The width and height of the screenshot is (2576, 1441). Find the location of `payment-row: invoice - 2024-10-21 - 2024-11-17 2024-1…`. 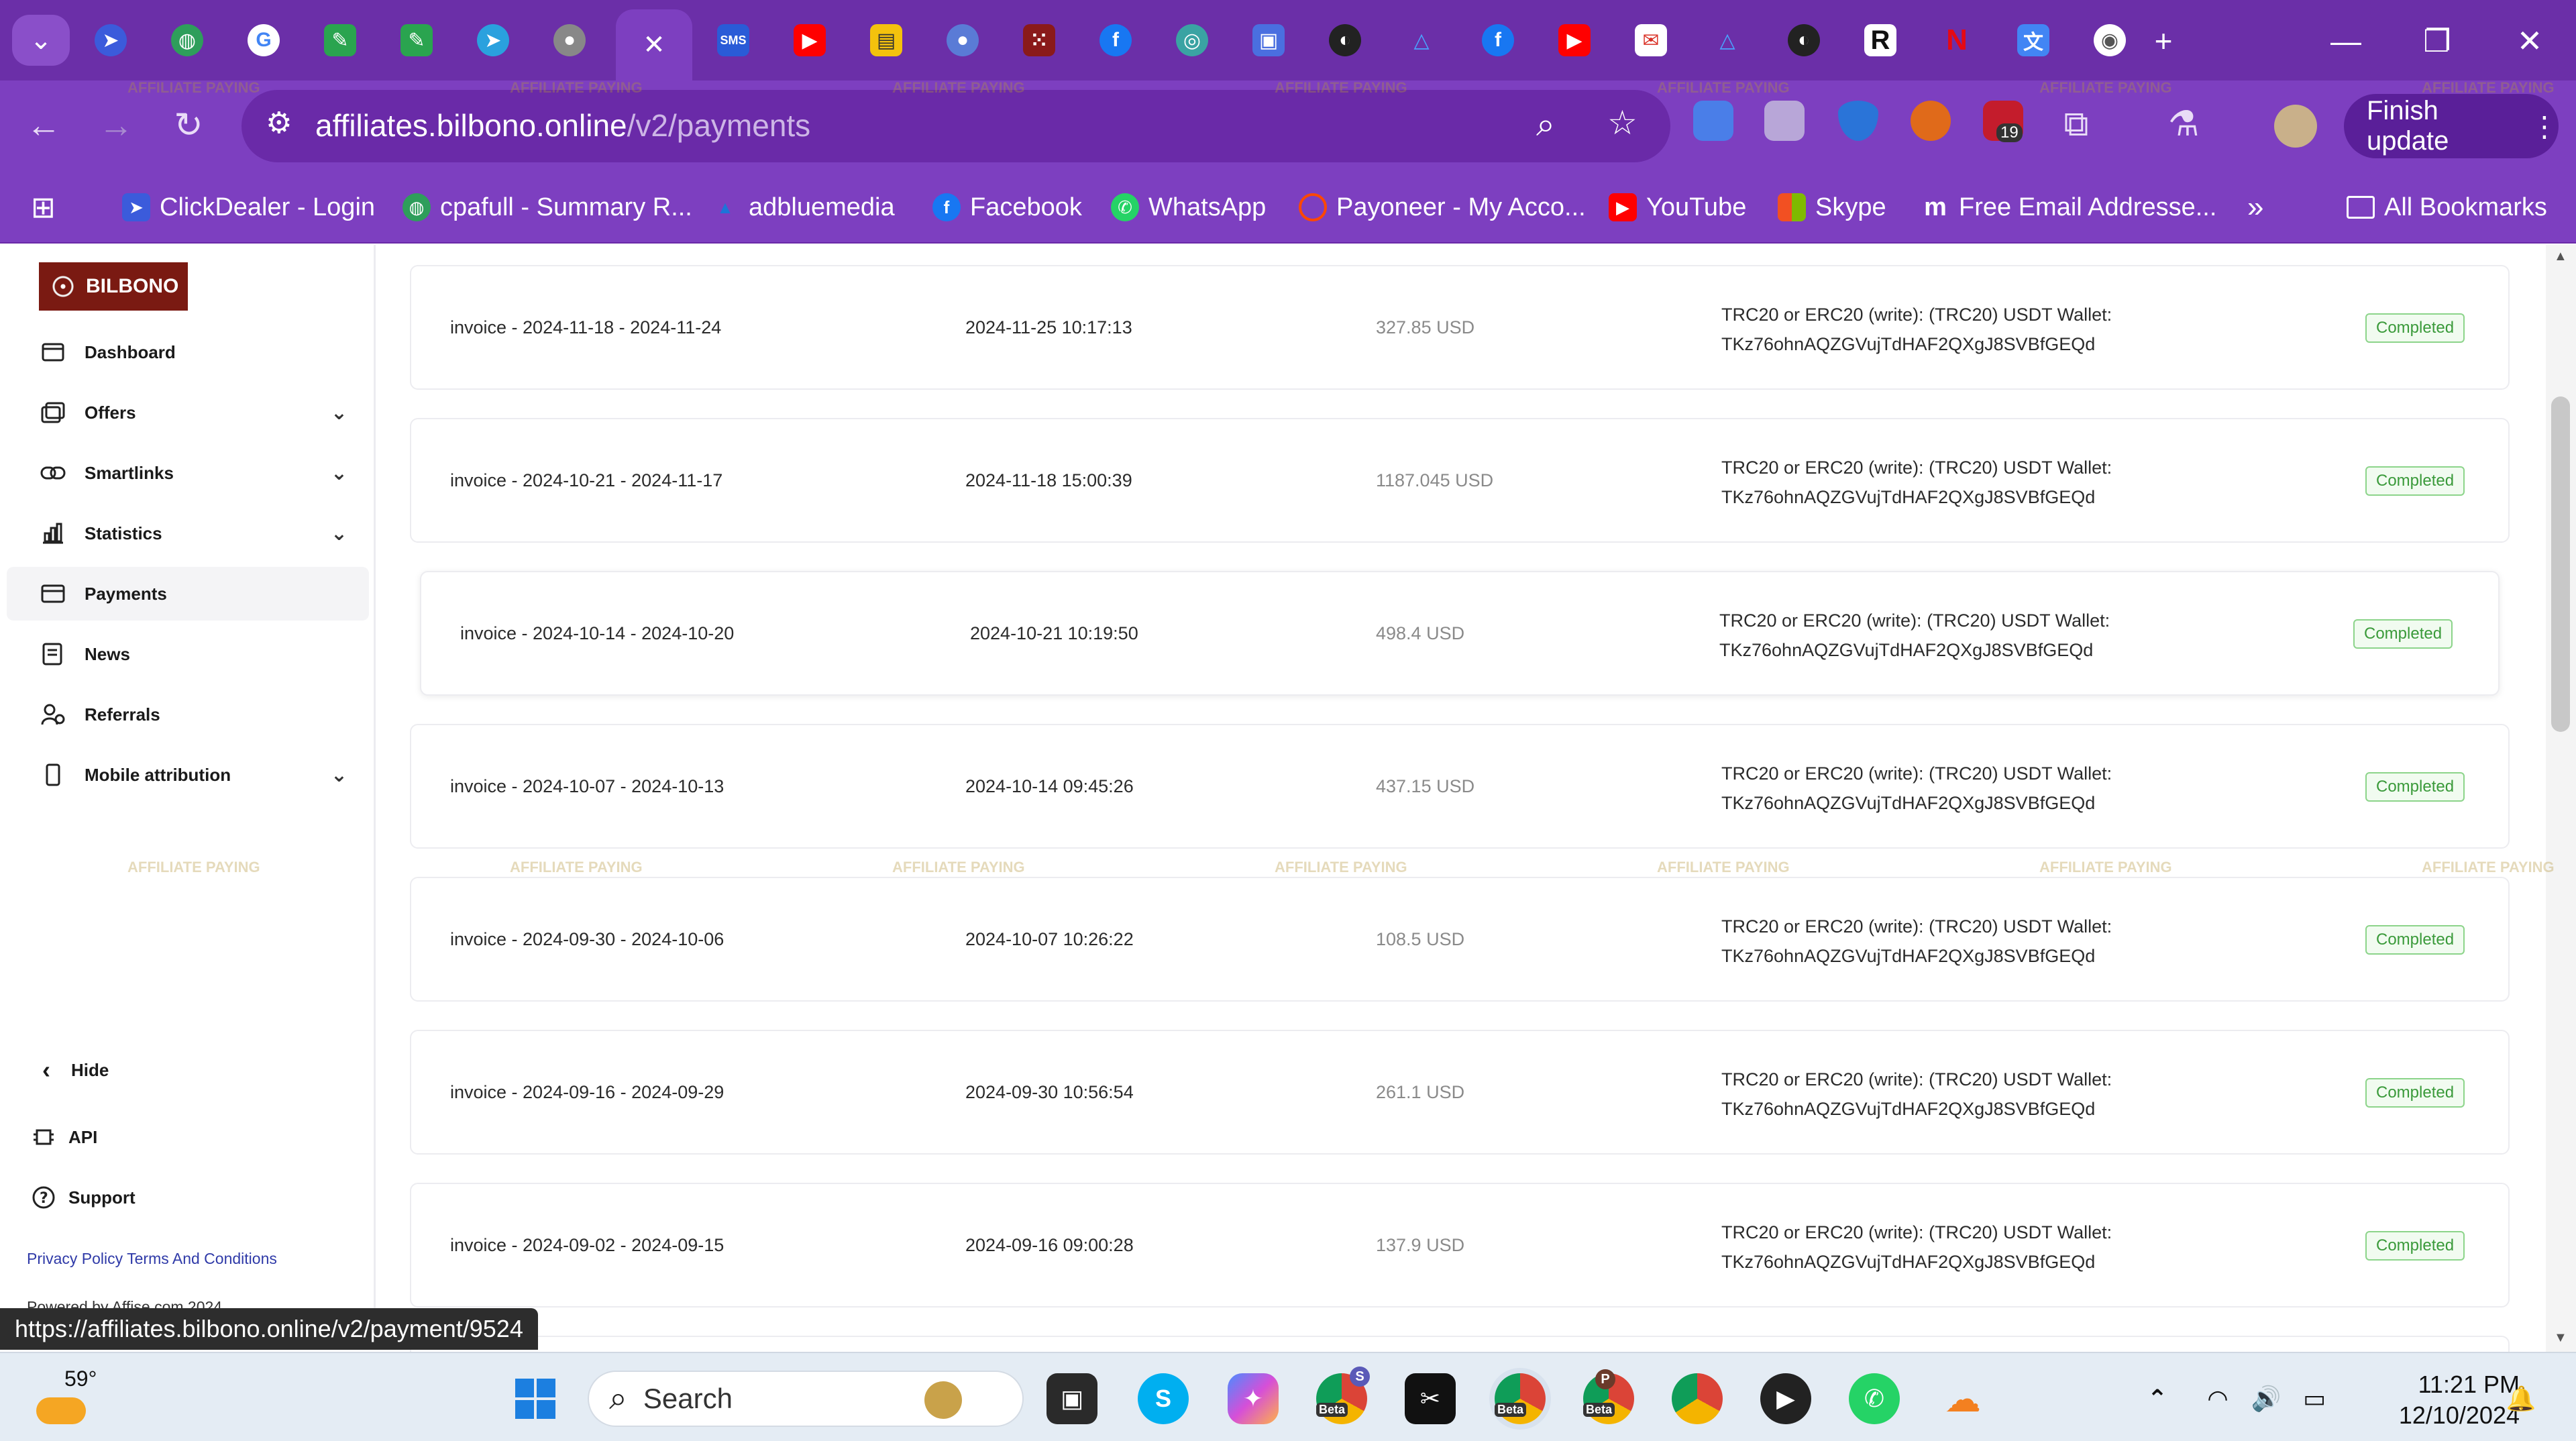

payment-row: invoice - 2024-10-21 - 2024-11-17 2024-1… is located at coordinates (1460, 480).